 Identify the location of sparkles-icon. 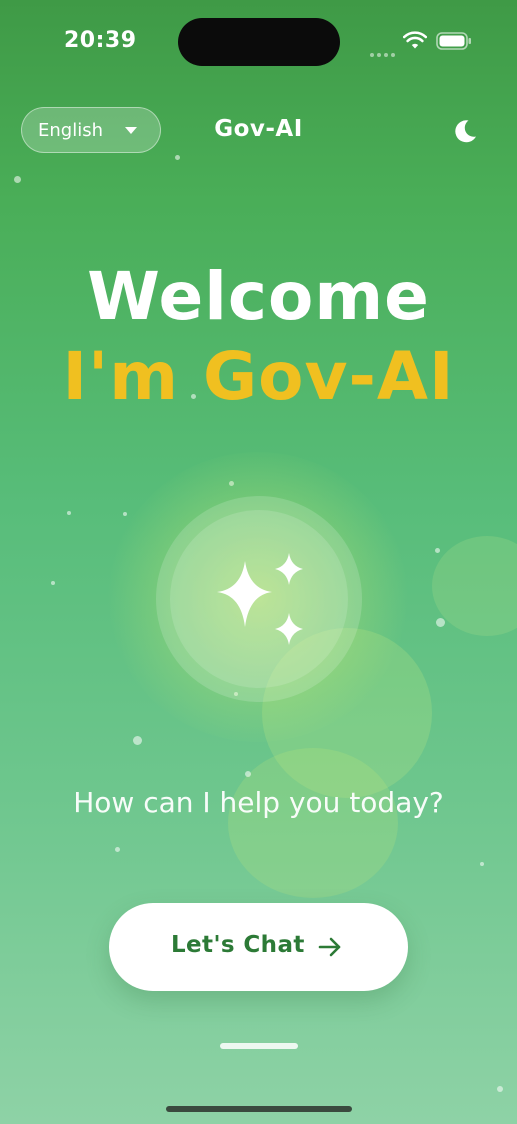
(260, 599).